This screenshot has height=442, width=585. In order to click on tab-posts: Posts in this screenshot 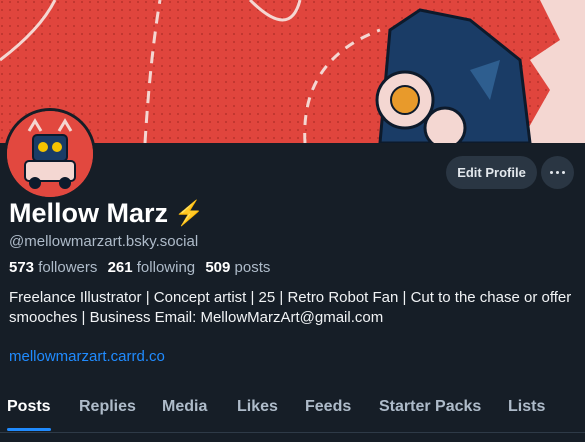, I will do `click(29, 407)`.